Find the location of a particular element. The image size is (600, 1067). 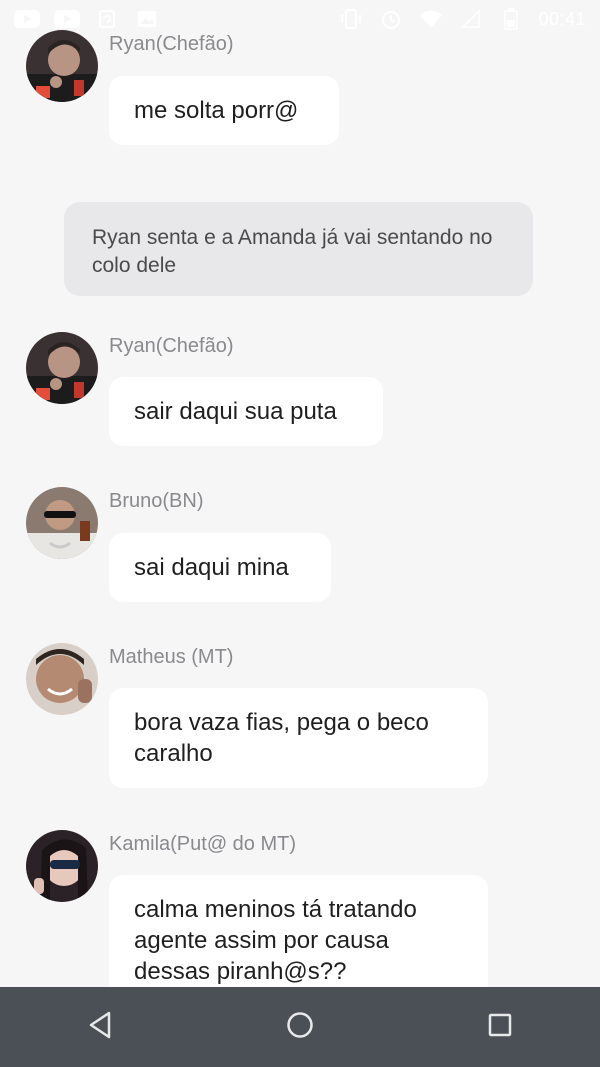

sender-name: Ryan(Chefão) is located at coordinates (171, 346).